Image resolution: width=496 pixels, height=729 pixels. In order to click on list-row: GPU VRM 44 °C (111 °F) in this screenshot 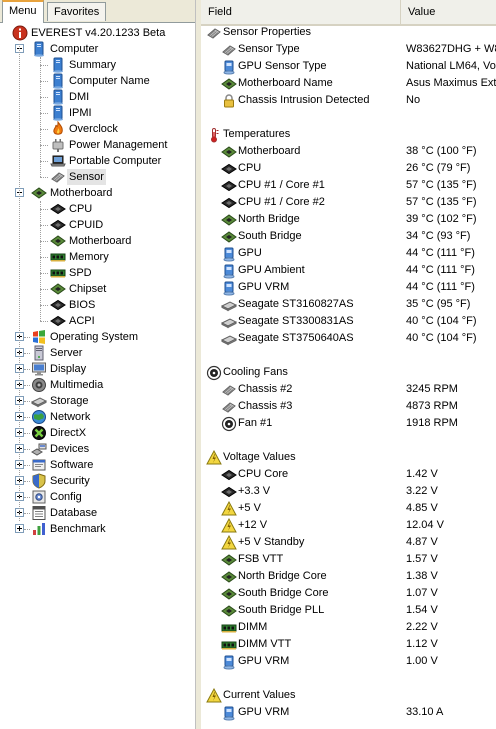, I will do `click(348, 287)`.